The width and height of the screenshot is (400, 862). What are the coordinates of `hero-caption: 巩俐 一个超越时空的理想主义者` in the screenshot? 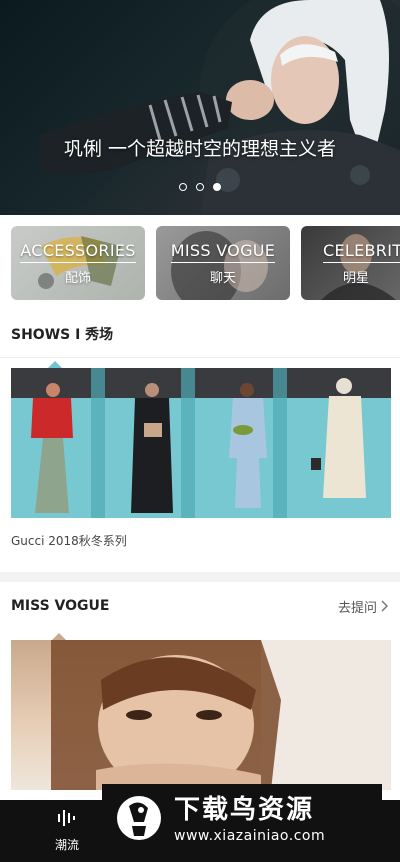 It's located at (200, 149).